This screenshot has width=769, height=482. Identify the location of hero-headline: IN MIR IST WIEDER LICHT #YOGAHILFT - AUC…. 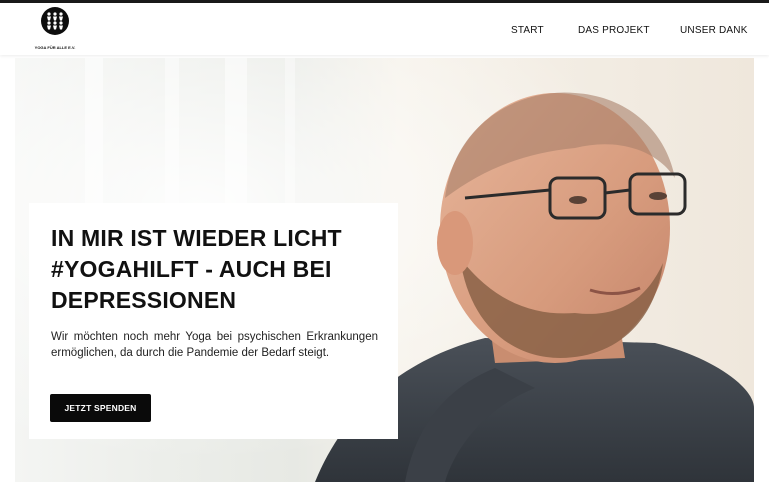
(196, 269).